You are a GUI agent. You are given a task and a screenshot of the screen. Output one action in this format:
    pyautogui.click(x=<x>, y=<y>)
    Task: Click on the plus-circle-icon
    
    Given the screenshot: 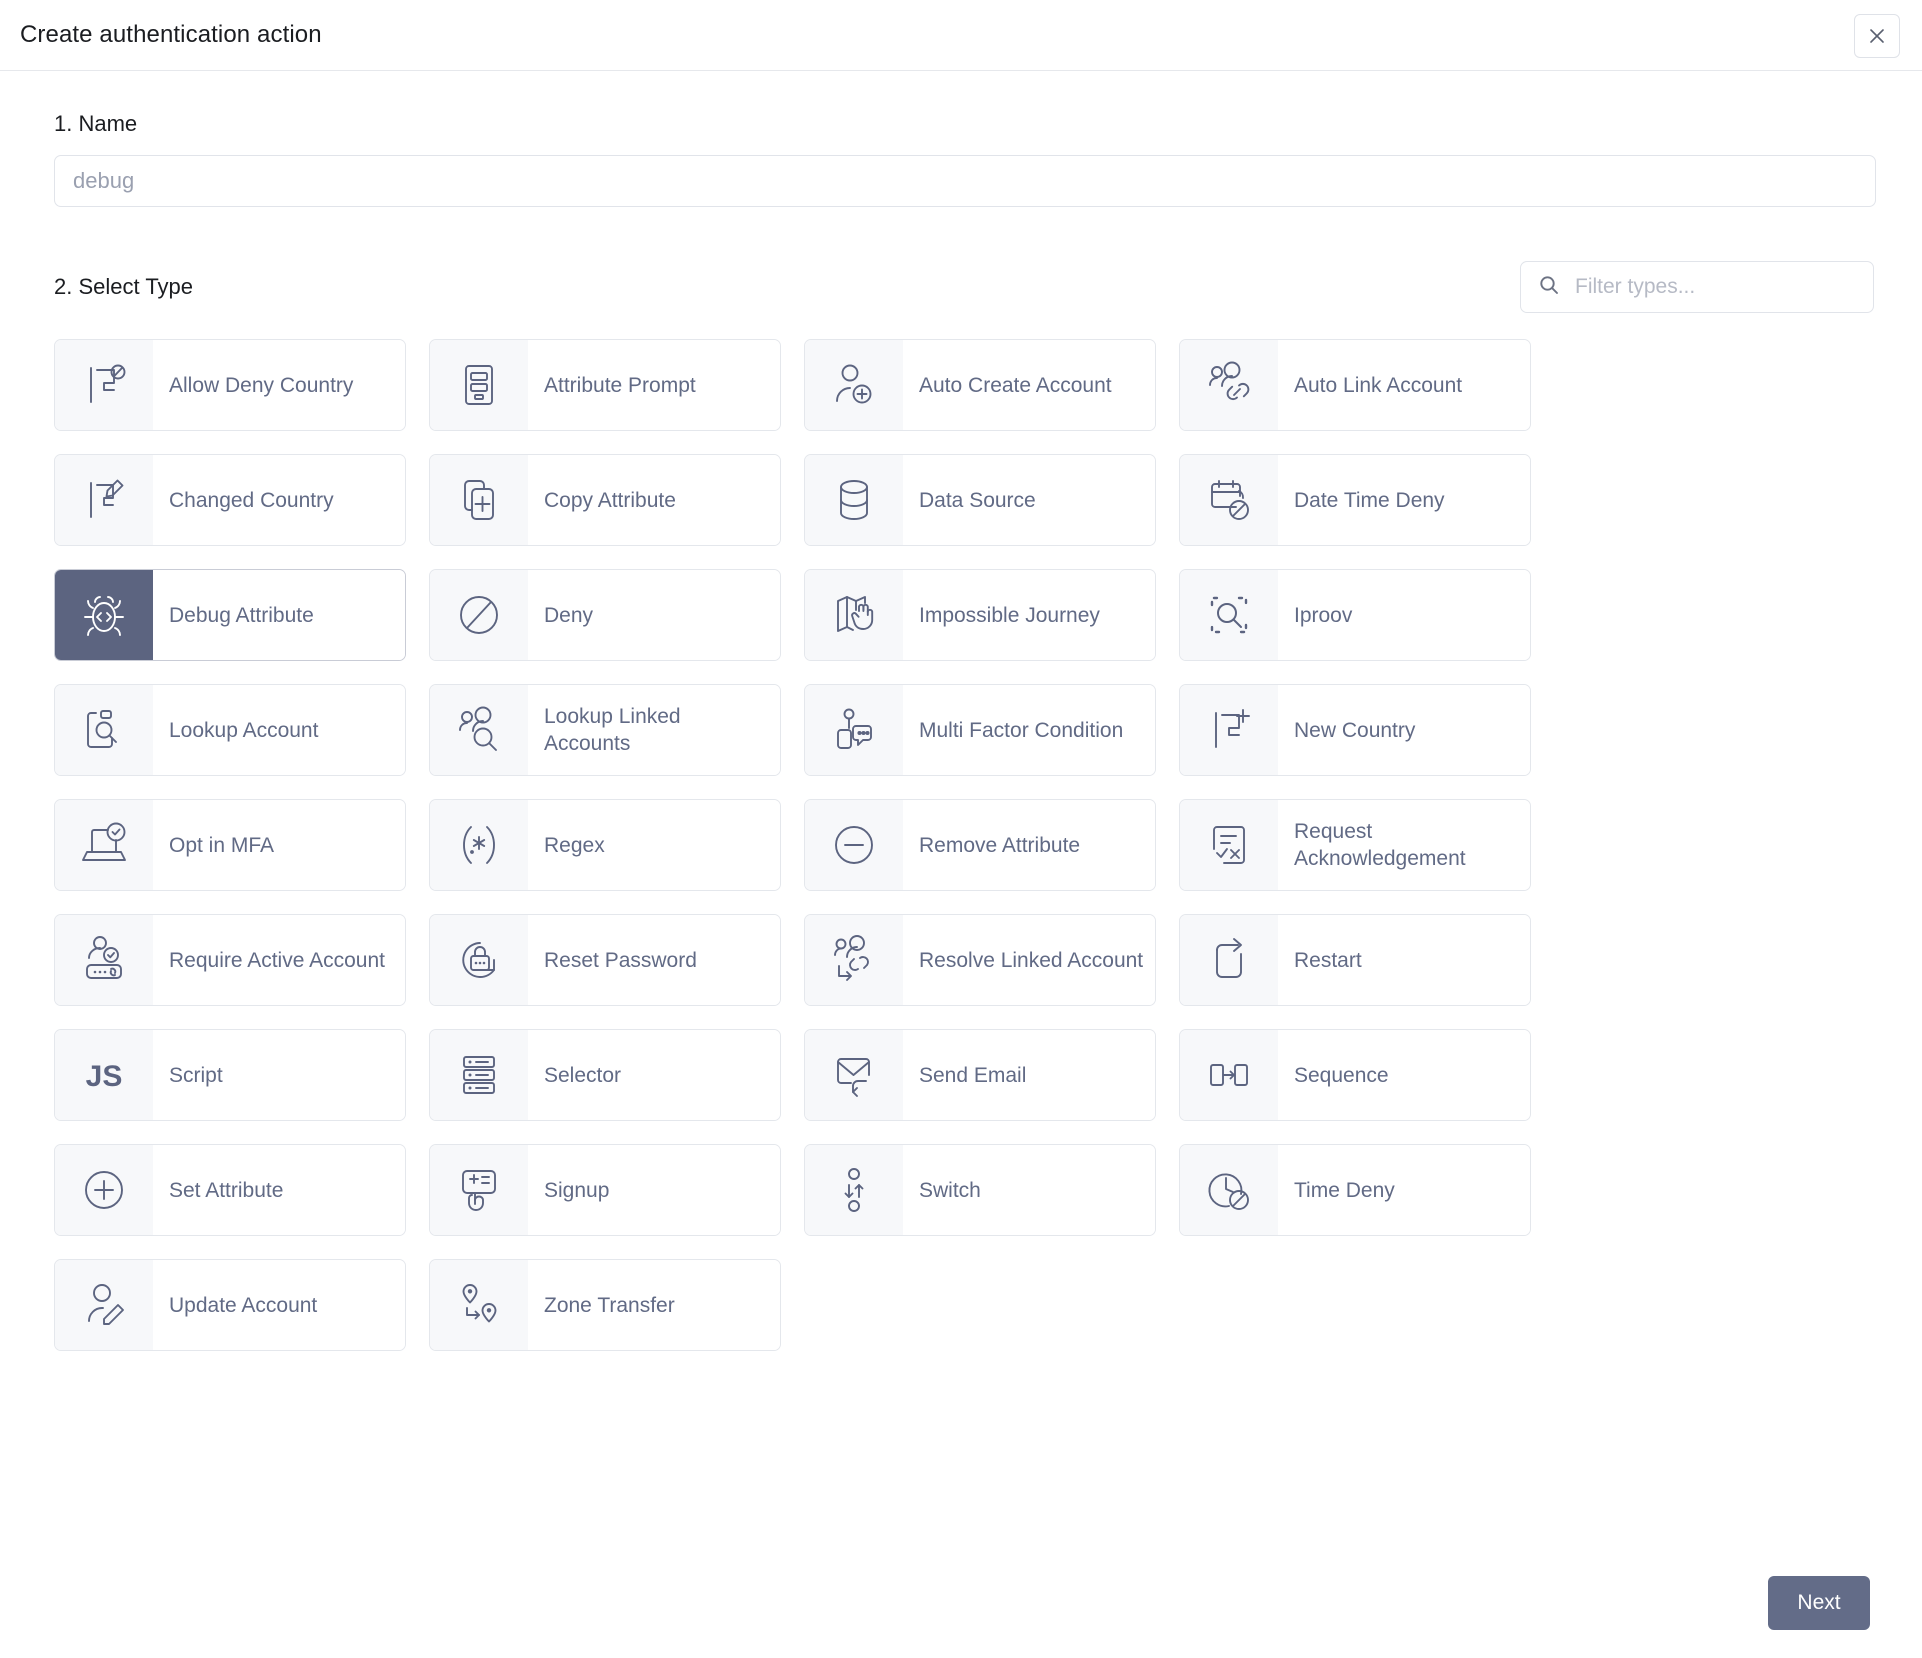 What is the action you would take?
    pyautogui.click(x=104, y=1190)
    